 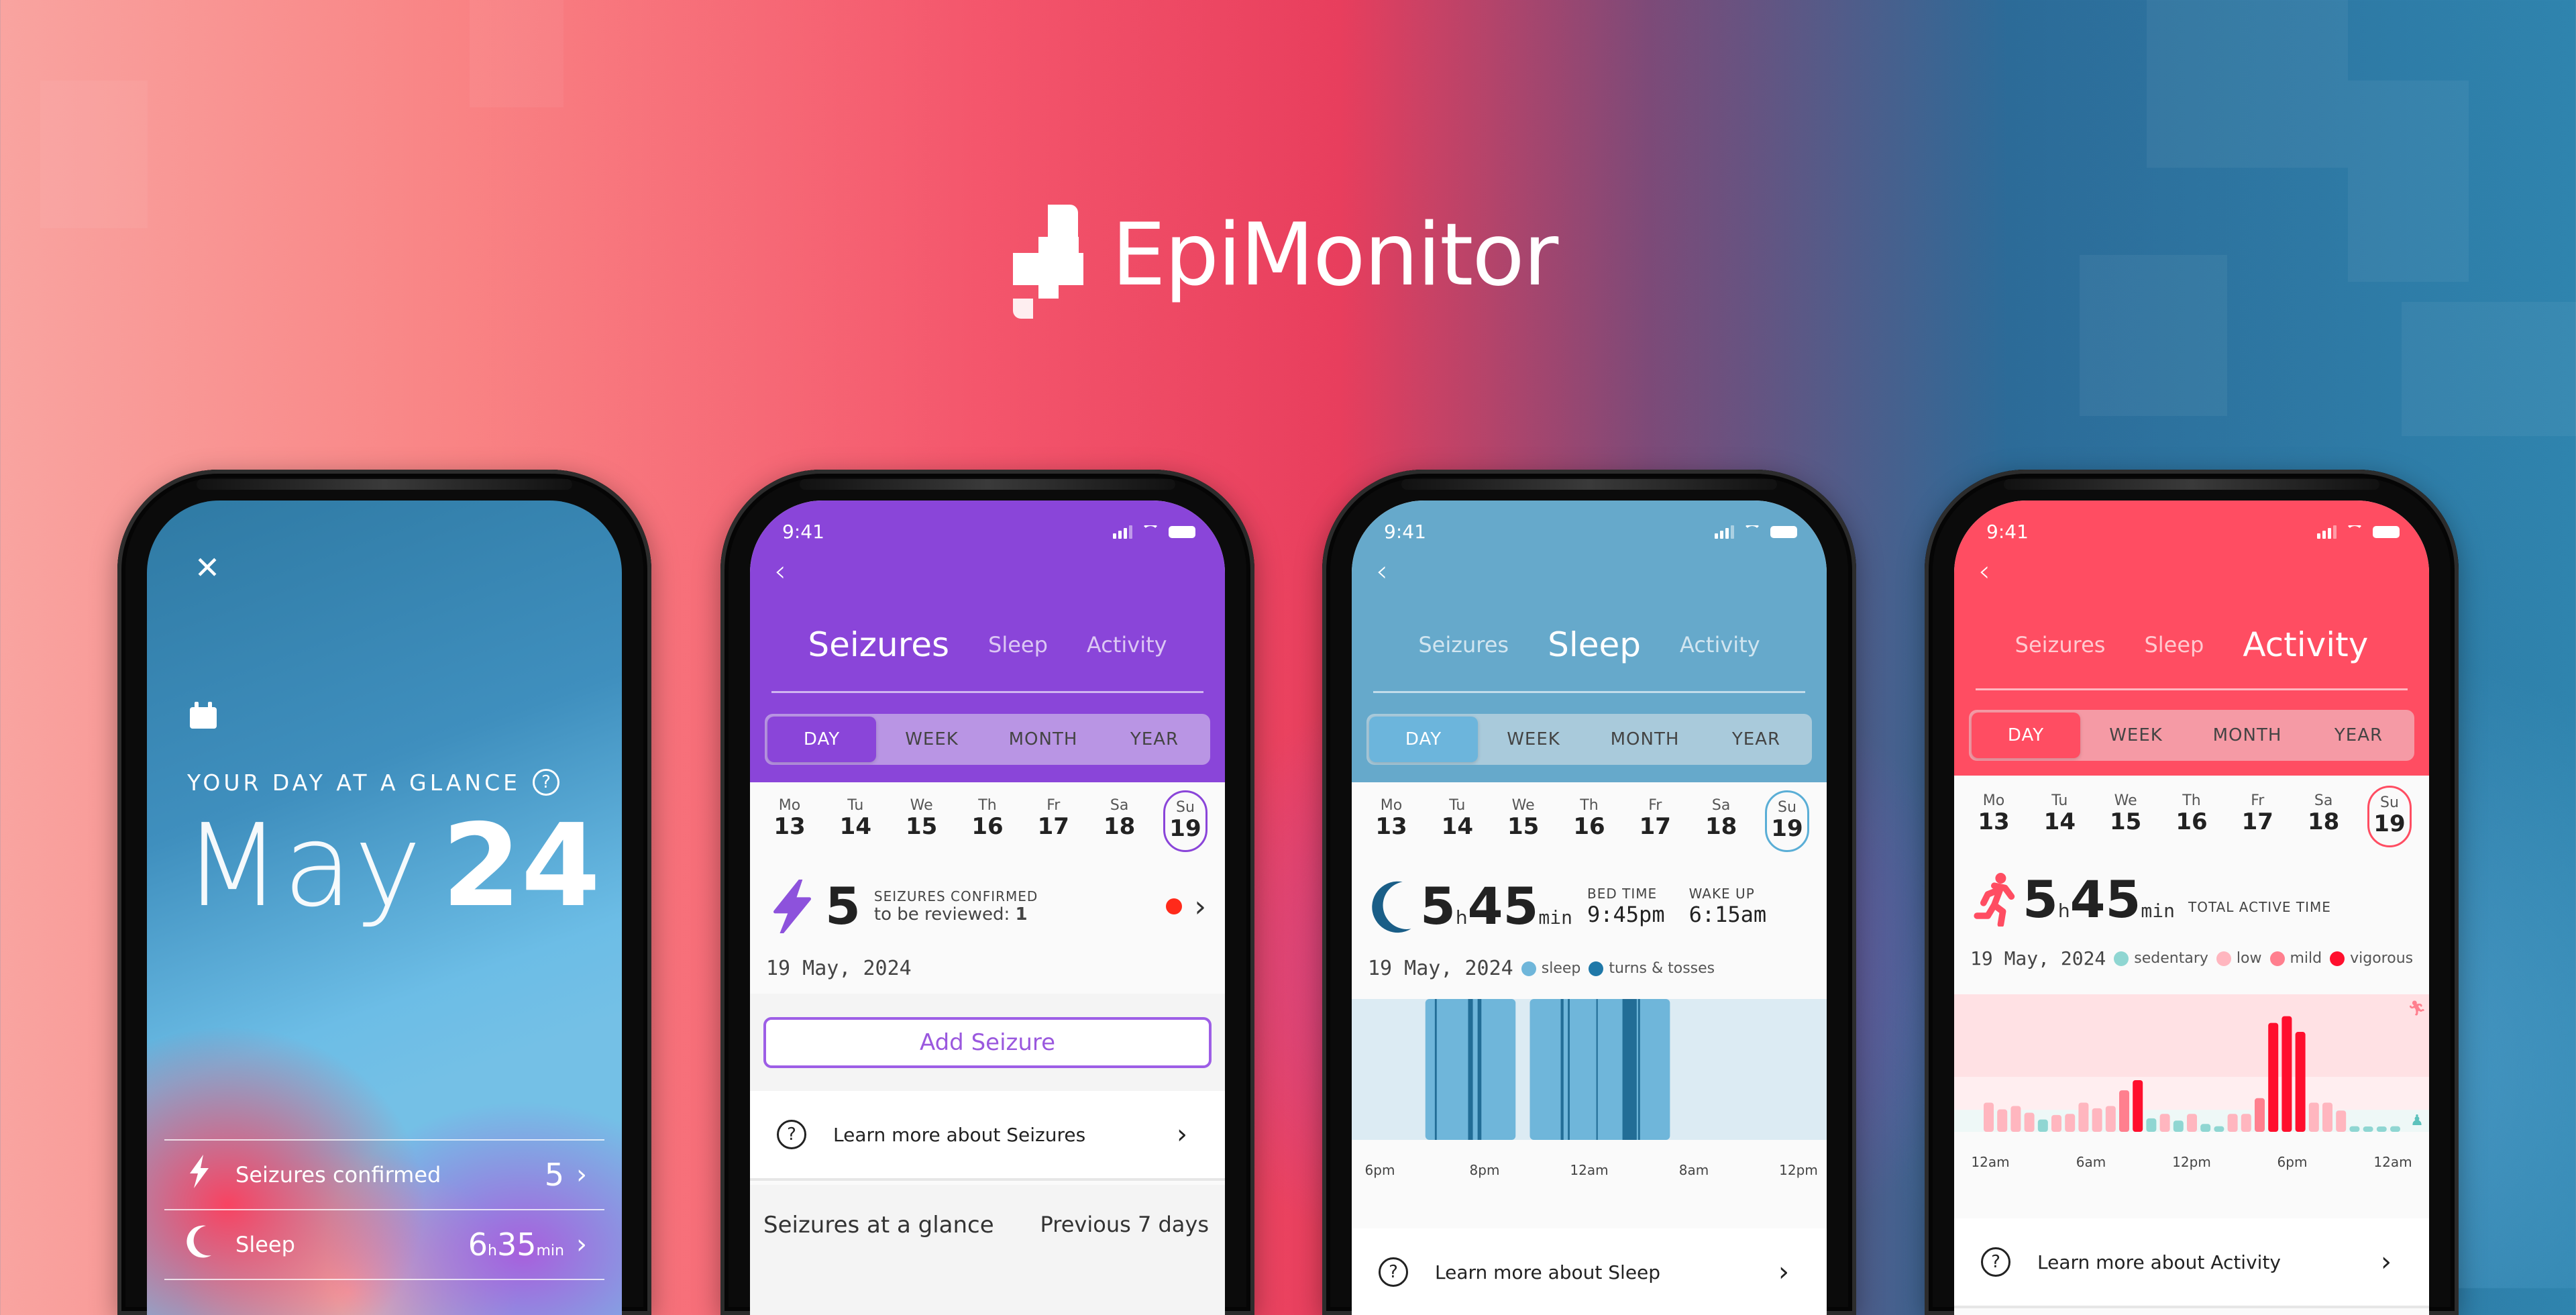 I want to click on glance-row-sleep: Sleep 6h35min ›, so click(x=384, y=1244).